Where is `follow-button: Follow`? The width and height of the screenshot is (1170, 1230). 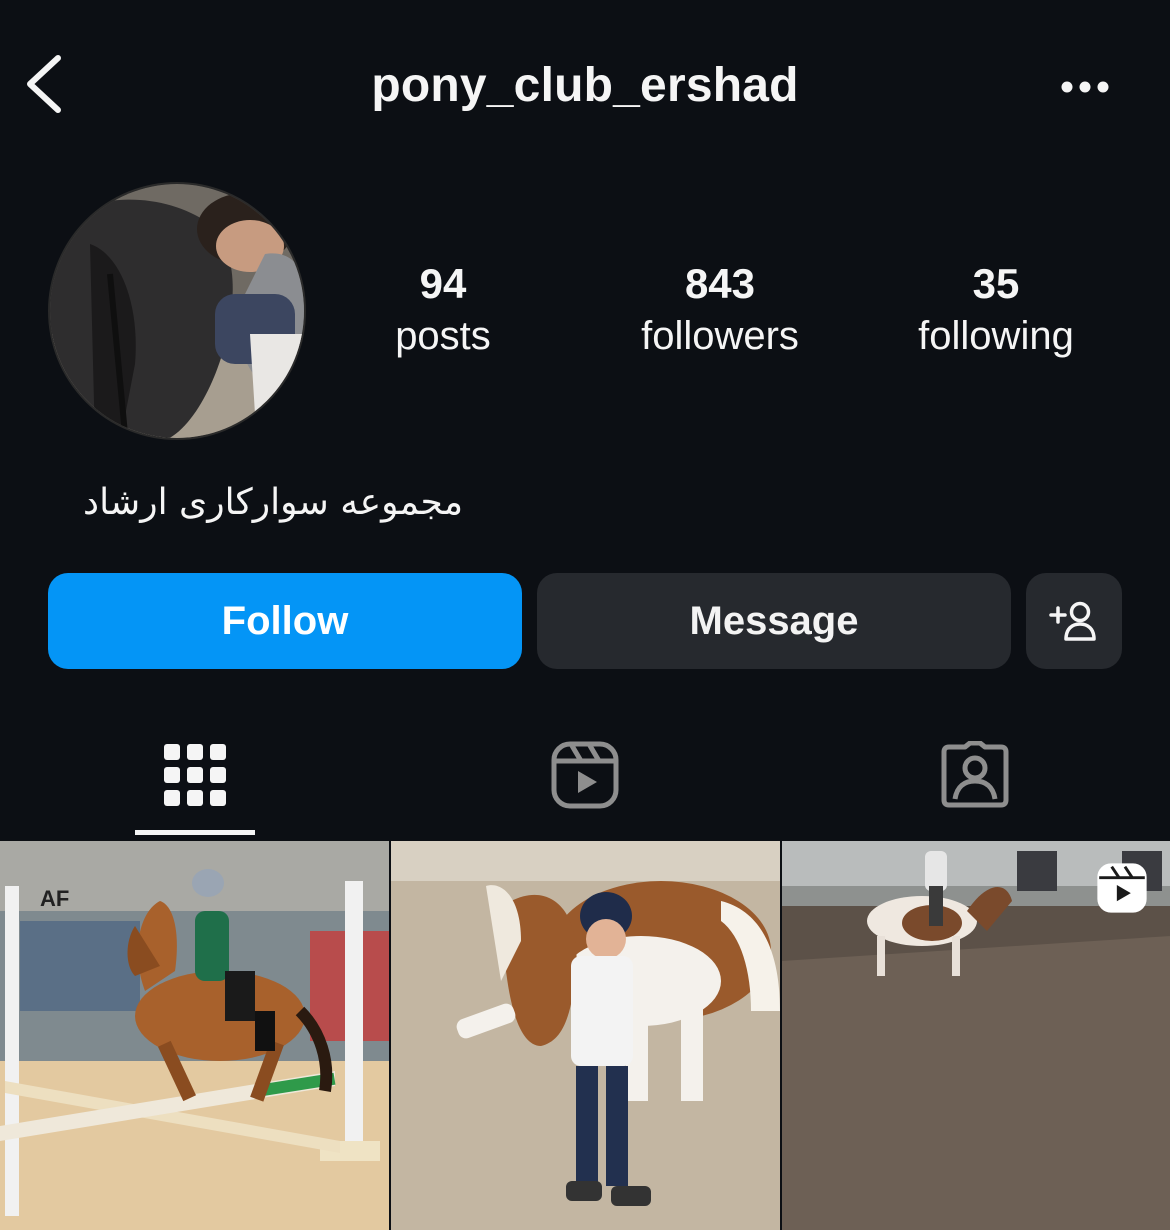
follow-button: Follow is located at coordinates (285, 621).